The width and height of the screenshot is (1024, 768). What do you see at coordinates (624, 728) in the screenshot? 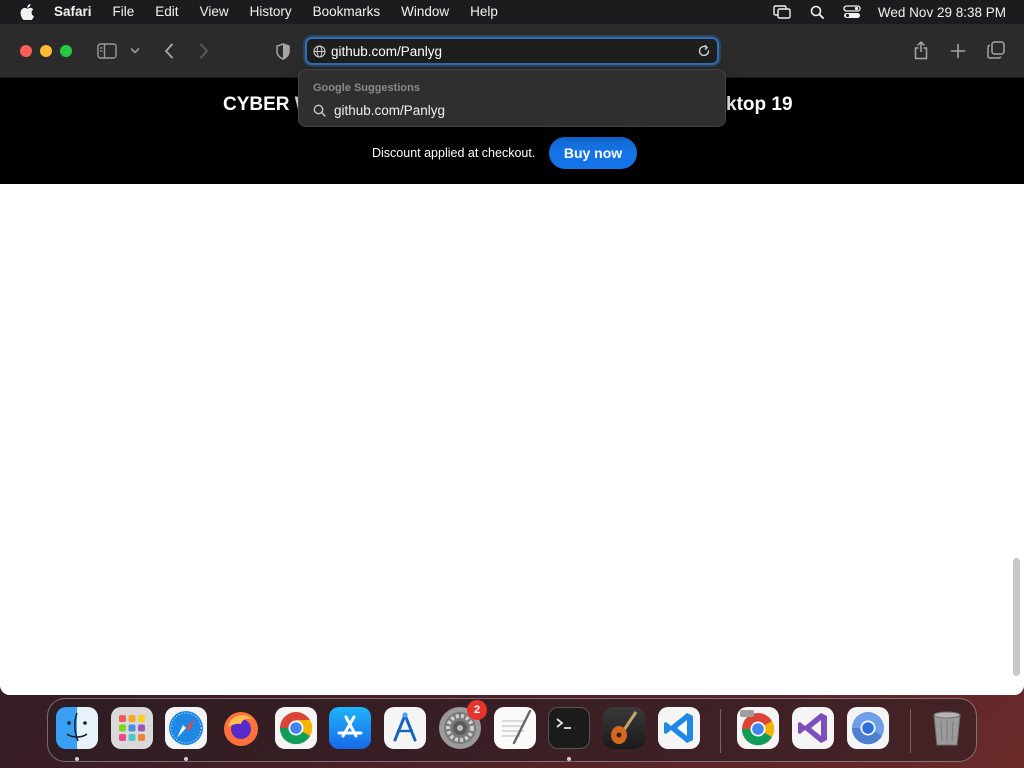
I see `garageband-icon` at bounding box center [624, 728].